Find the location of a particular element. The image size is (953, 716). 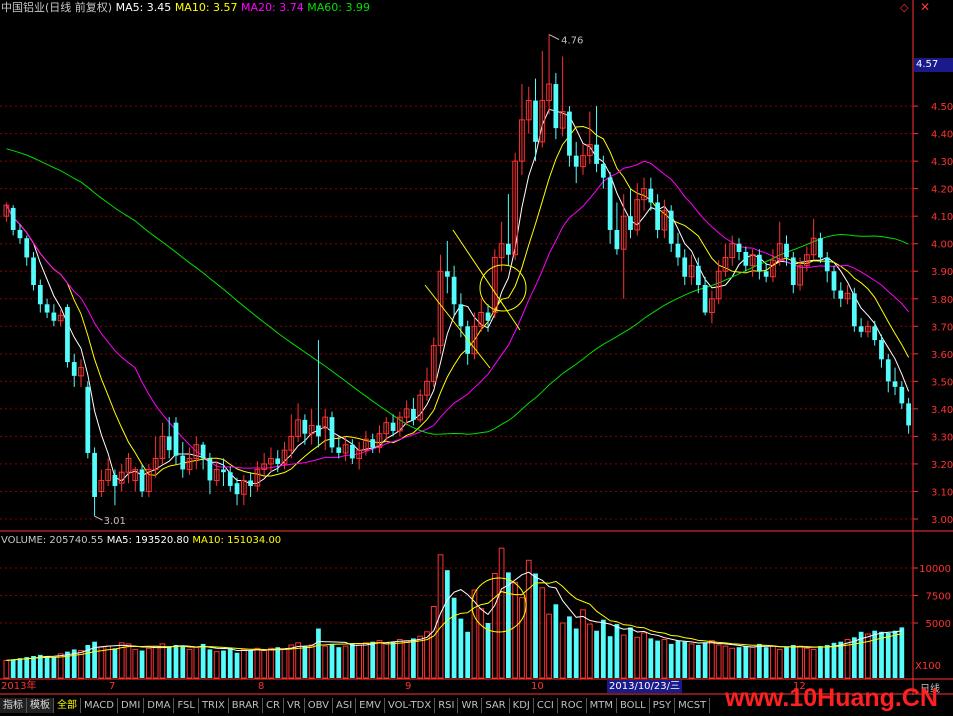

price-tick-label: 4.20 is located at coordinates (942, 190).